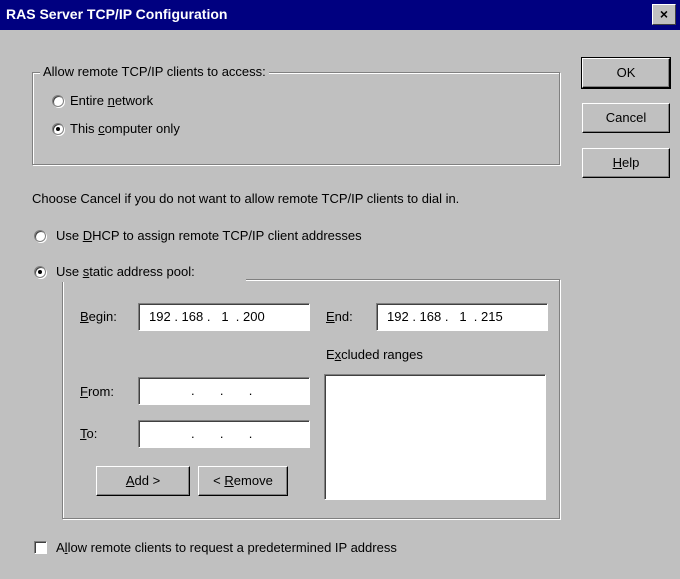 The width and height of the screenshot is (680, 579). I want to click on ok-button: OK, so click(626, 73).